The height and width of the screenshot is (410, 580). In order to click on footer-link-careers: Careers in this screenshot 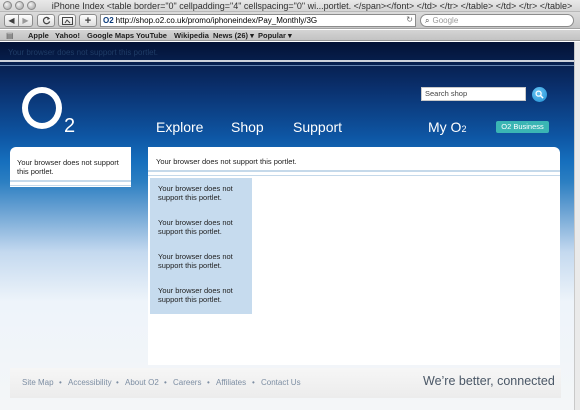, I will do `click(187, 382)`.